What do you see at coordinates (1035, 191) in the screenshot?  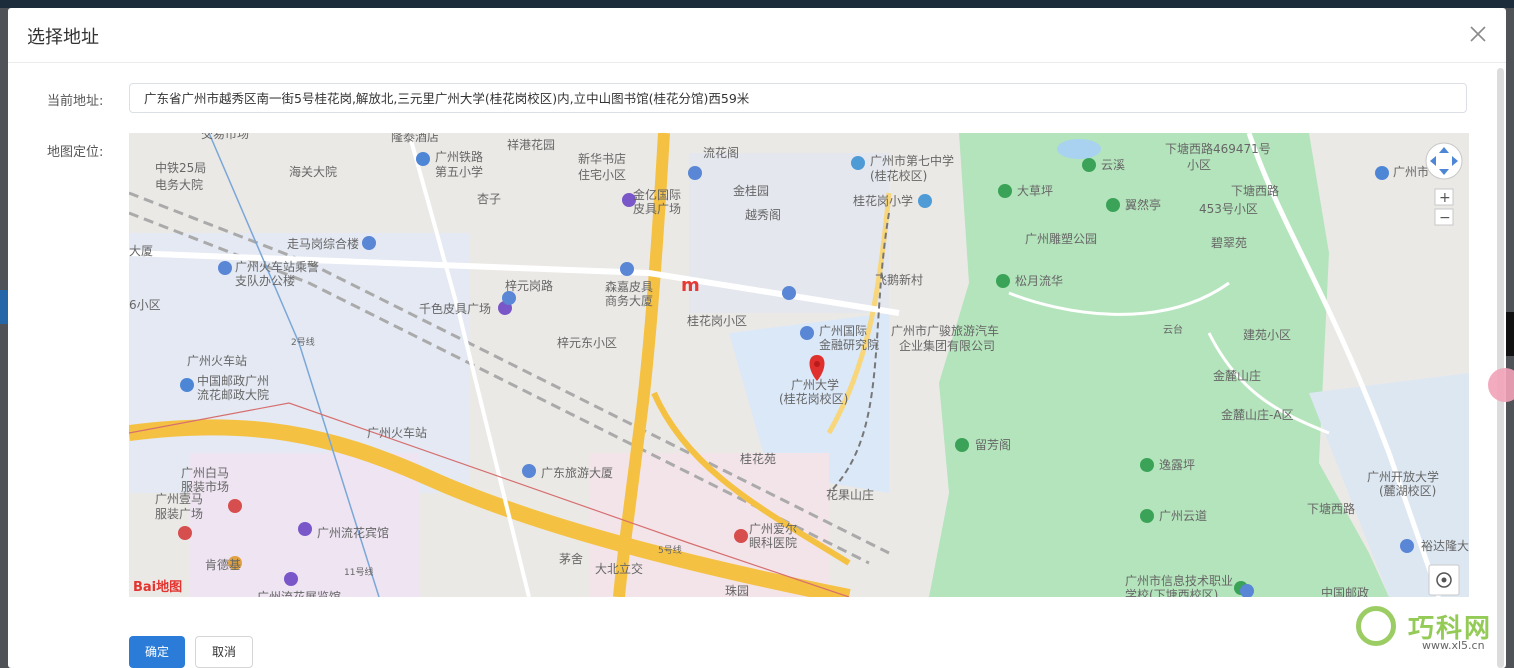 I see `map-label: 大草坪` at bounding box center [1035, 191].